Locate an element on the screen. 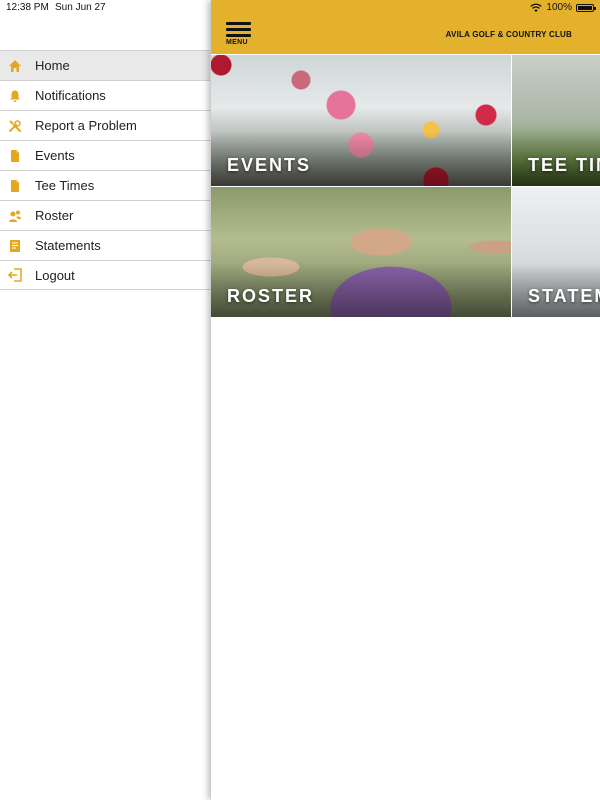 This screenshot has width=600, height=800. tile-events: EVENTS is located at coordinates (361, 120).